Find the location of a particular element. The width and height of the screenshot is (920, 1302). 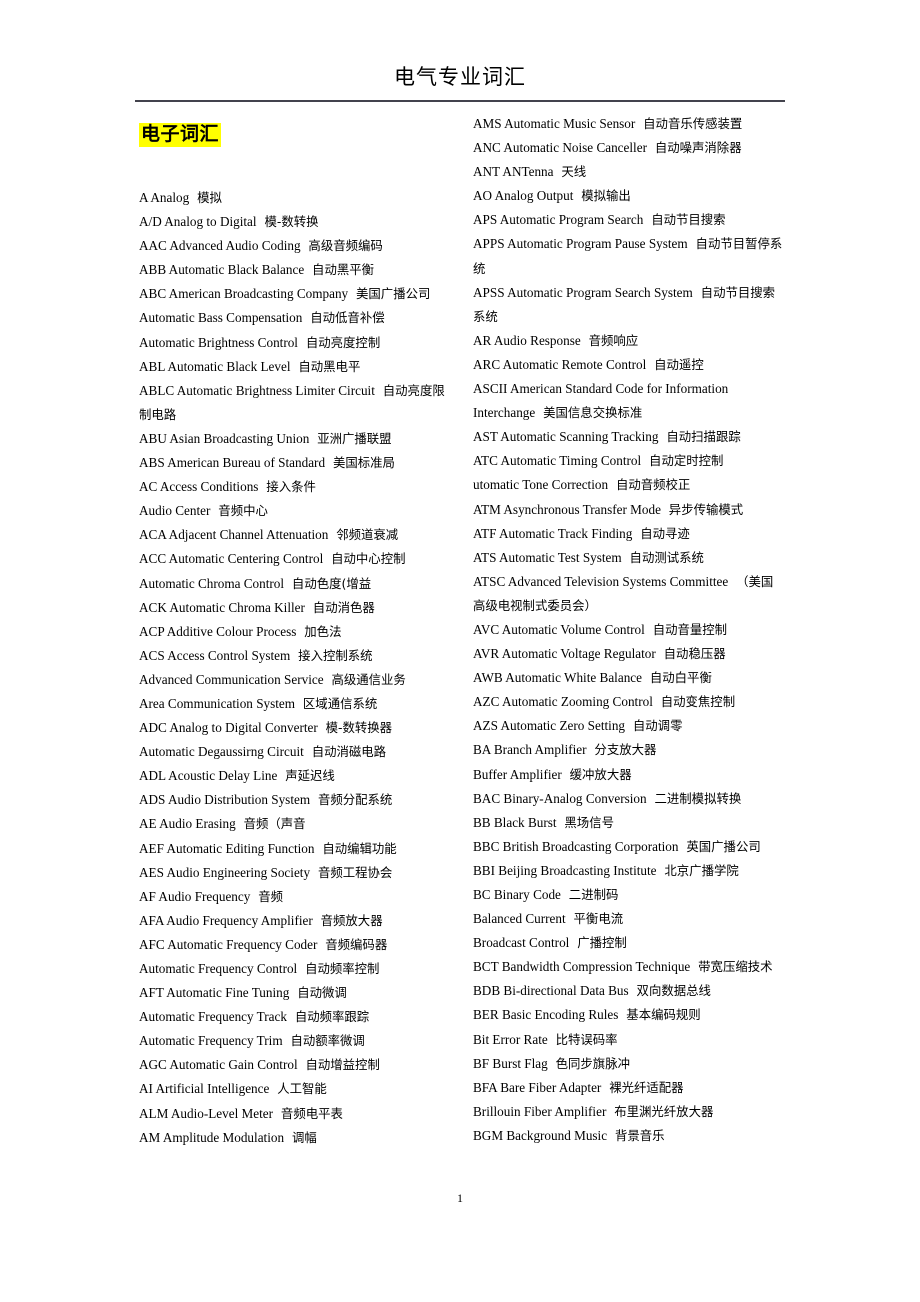

glossary-entry: AVR Automatic Voltage Regulator 自动稳压器 is located at coordinates (629, 654).